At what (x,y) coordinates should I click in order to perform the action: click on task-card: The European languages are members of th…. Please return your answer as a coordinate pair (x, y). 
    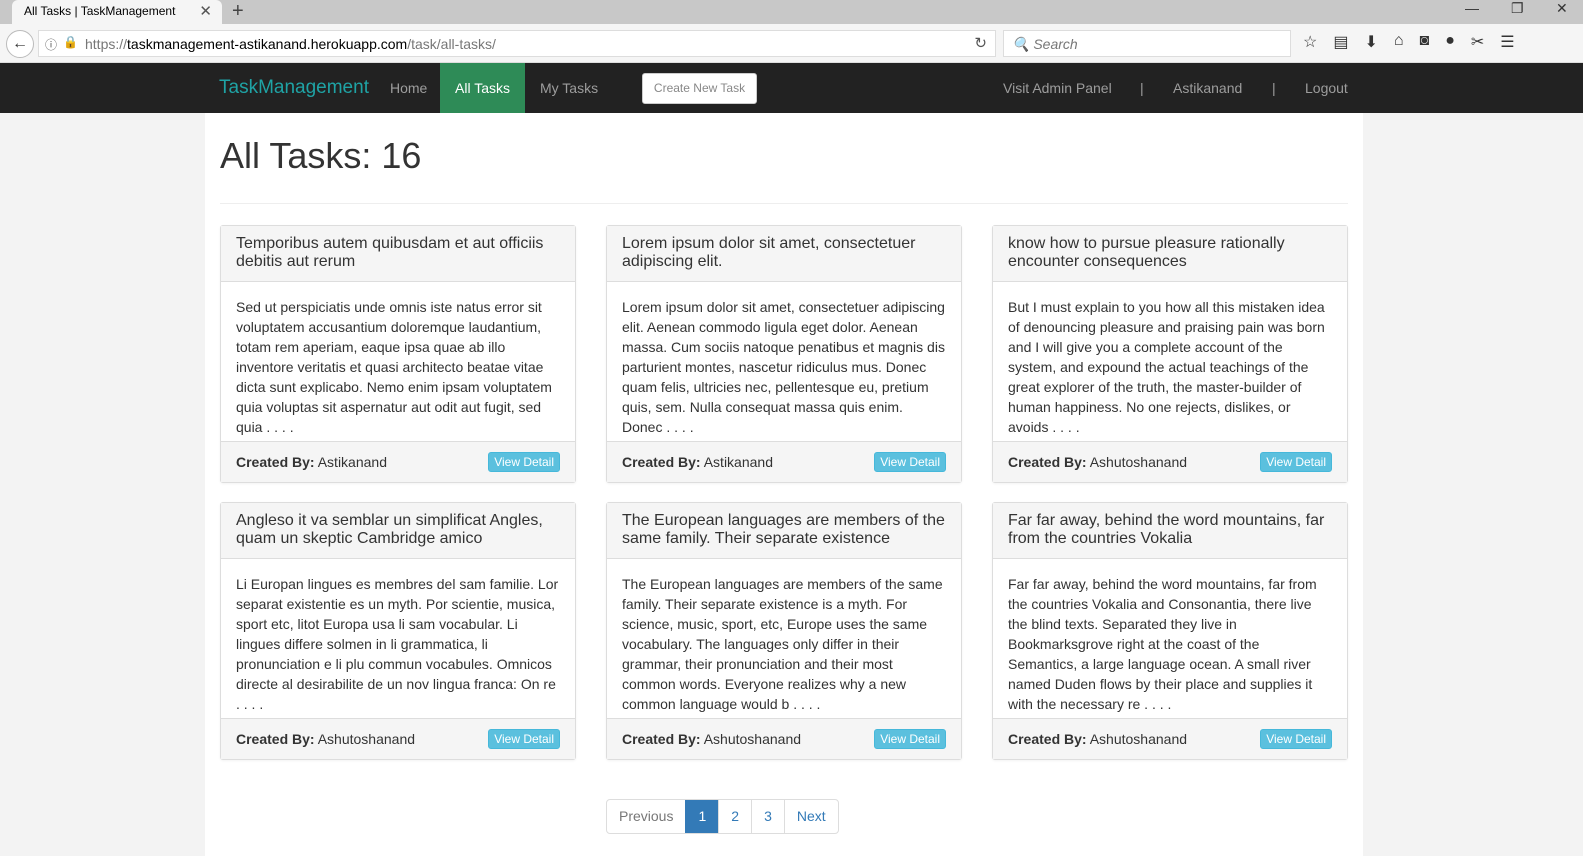
    Looking at the image, I should click on (784, 631).